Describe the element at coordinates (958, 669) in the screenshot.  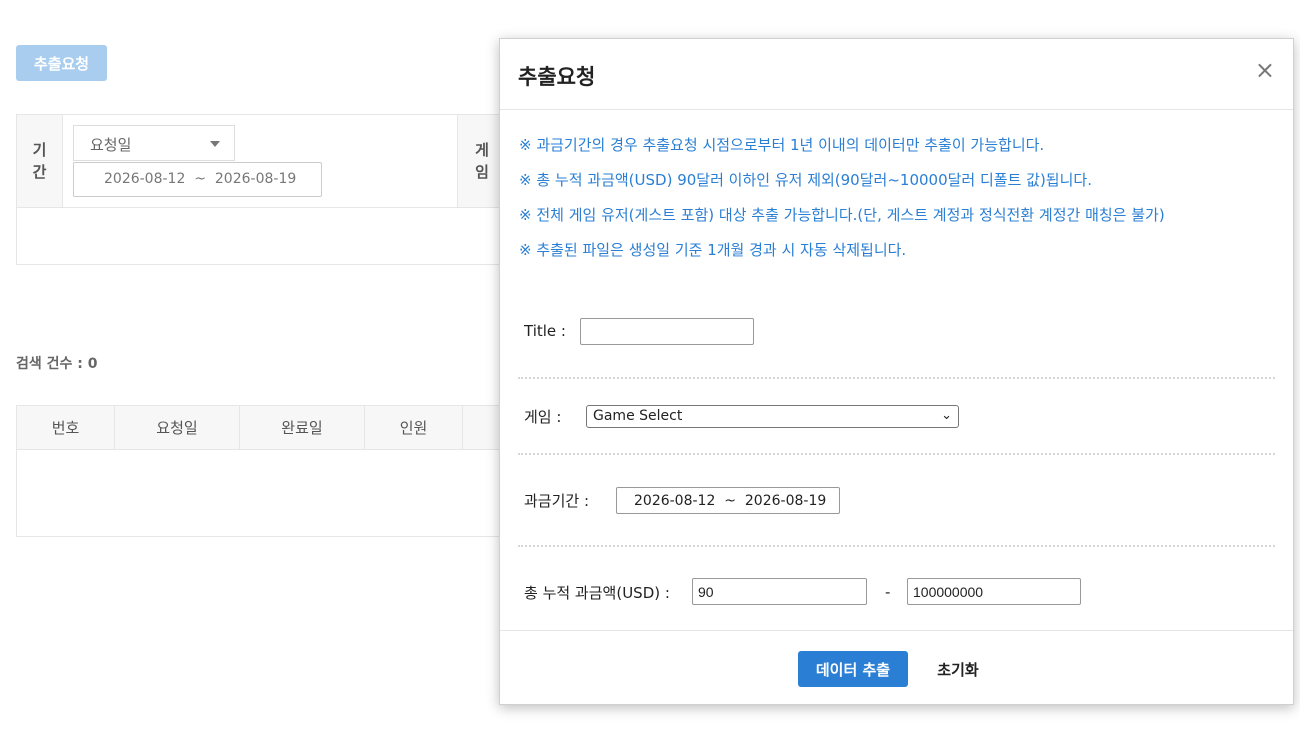
I see `reset-button: 초기화` at that location.